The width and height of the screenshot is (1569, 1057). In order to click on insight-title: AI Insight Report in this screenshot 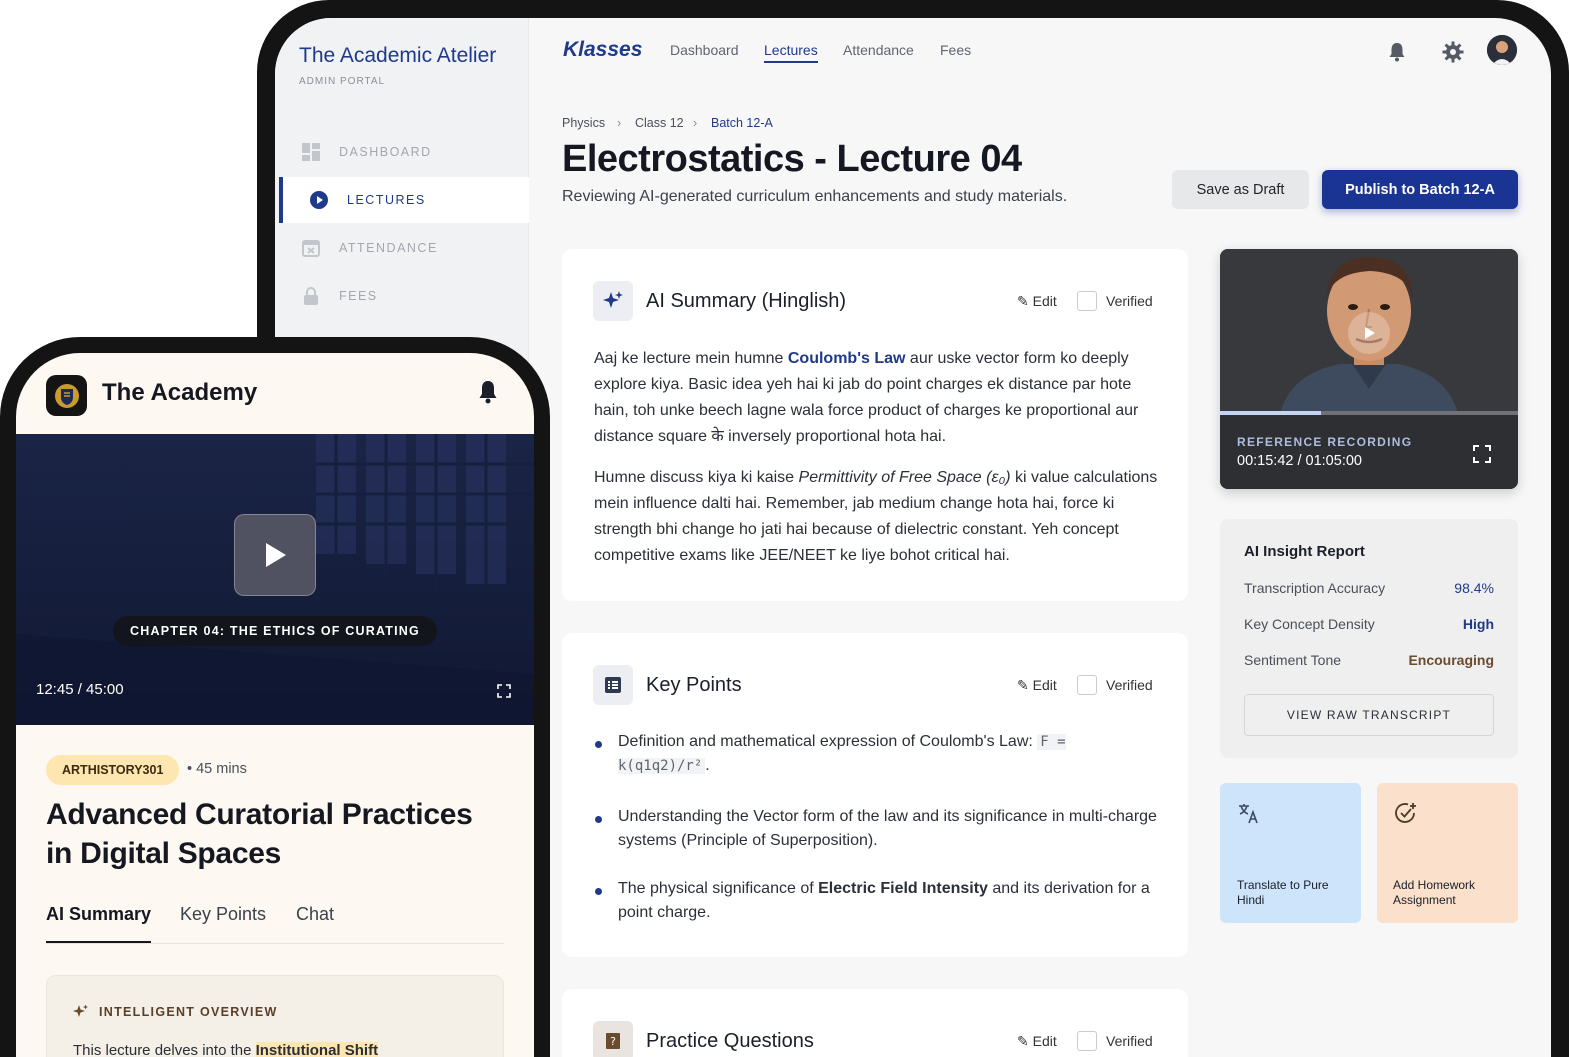, I will do `click(1304, 551)`.